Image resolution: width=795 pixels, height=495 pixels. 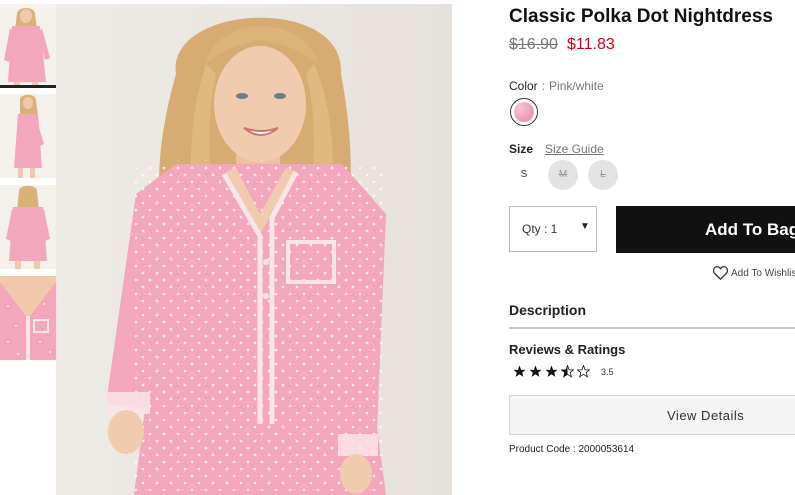 I want to click on description-toggle: Description, so click(x=547, y=310).